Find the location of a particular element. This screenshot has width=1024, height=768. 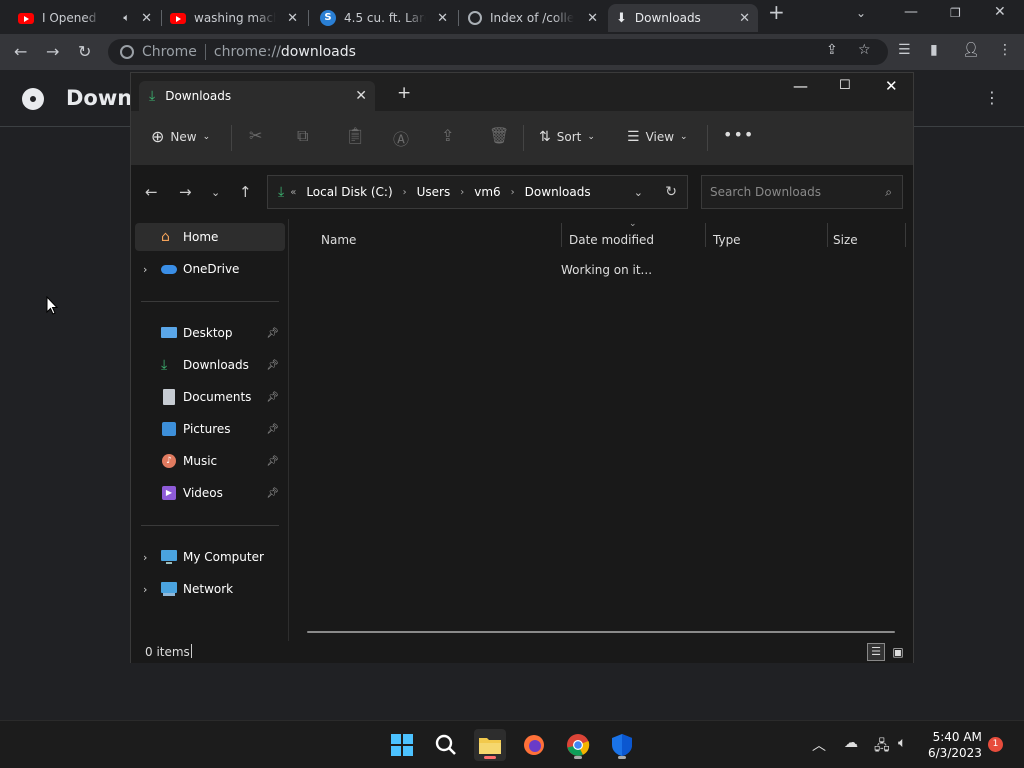

column-header-date: Date modified is located at coordinates (611, 240).